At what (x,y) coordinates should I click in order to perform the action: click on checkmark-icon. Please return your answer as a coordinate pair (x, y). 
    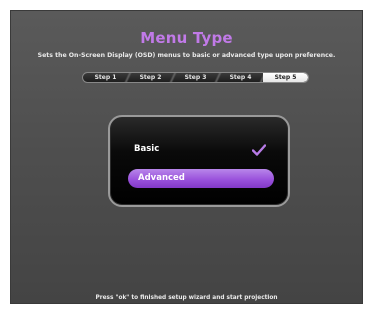
    Looking at the image, I should click on (259, 150).